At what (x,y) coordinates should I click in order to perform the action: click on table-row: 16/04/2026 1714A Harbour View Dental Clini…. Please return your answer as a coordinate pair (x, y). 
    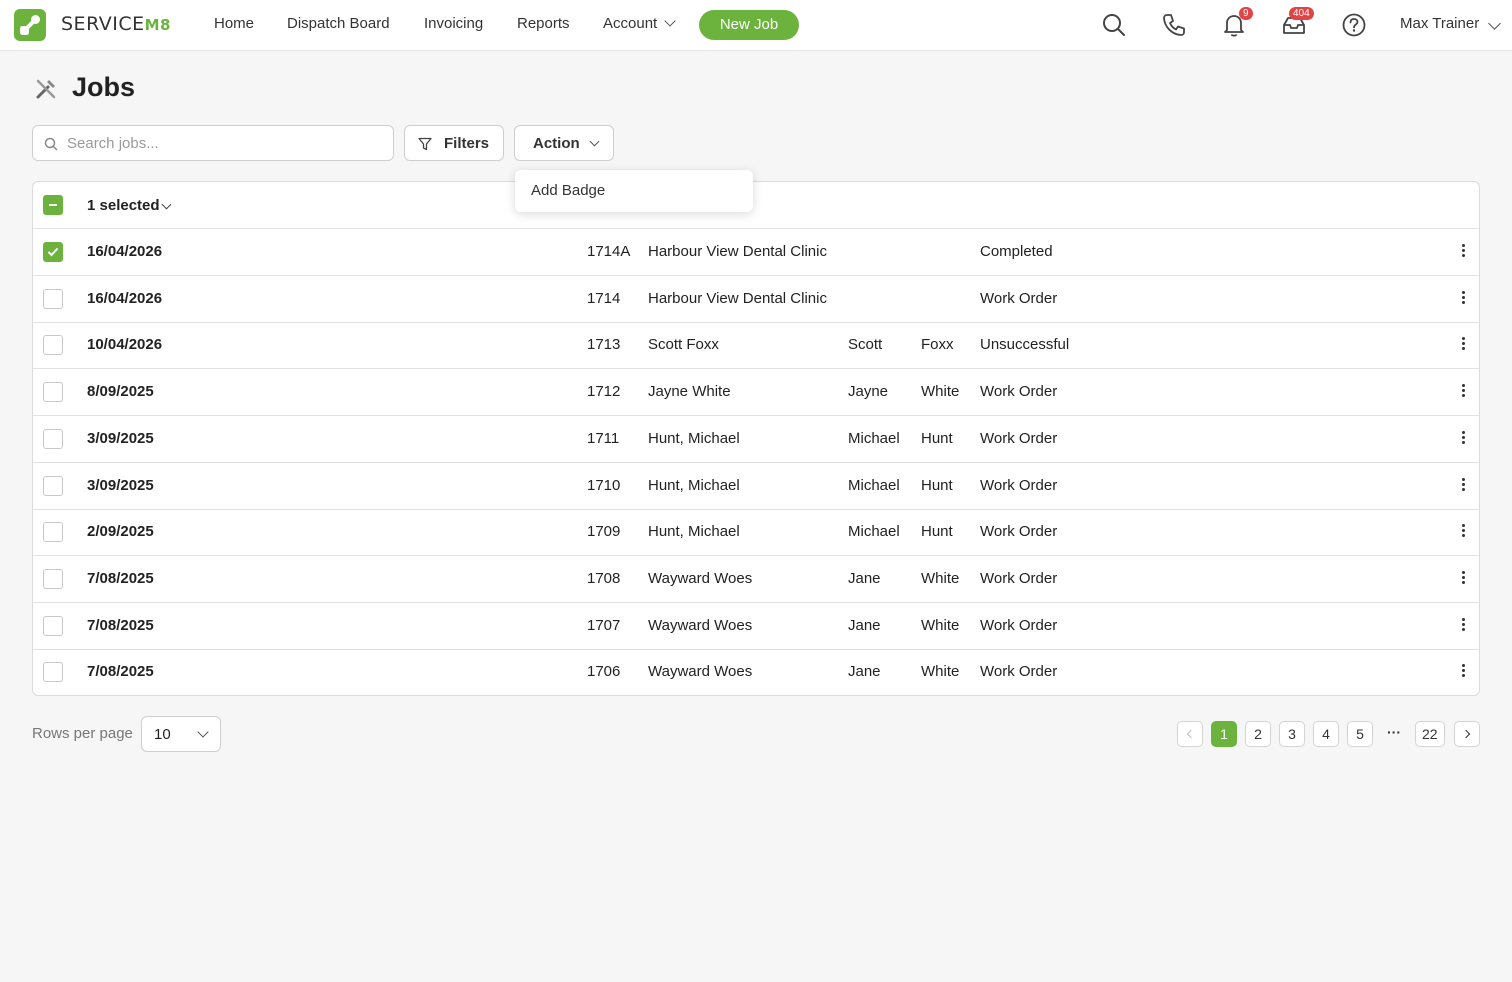
    Looking at the image, I should click on (756, 252).